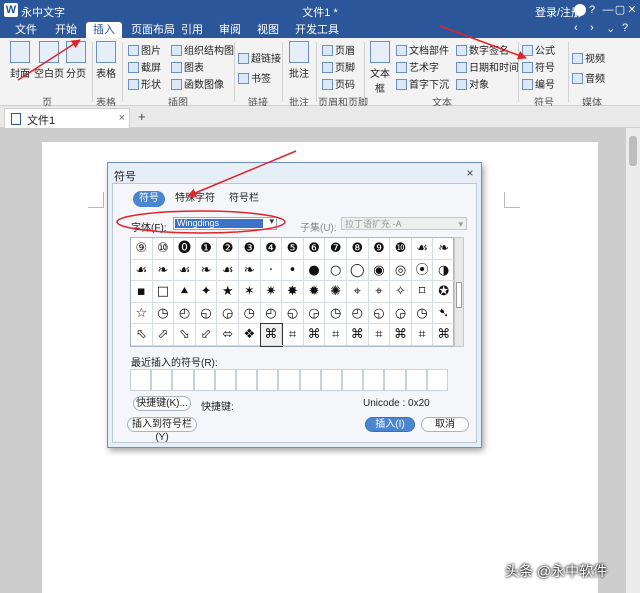 Image resolution: width=640 pixels, height=593 pixels. Describe the element at coordinates (195, 199) in the screenshot. I see `tab-special-chars: 特殊字符` at that location.